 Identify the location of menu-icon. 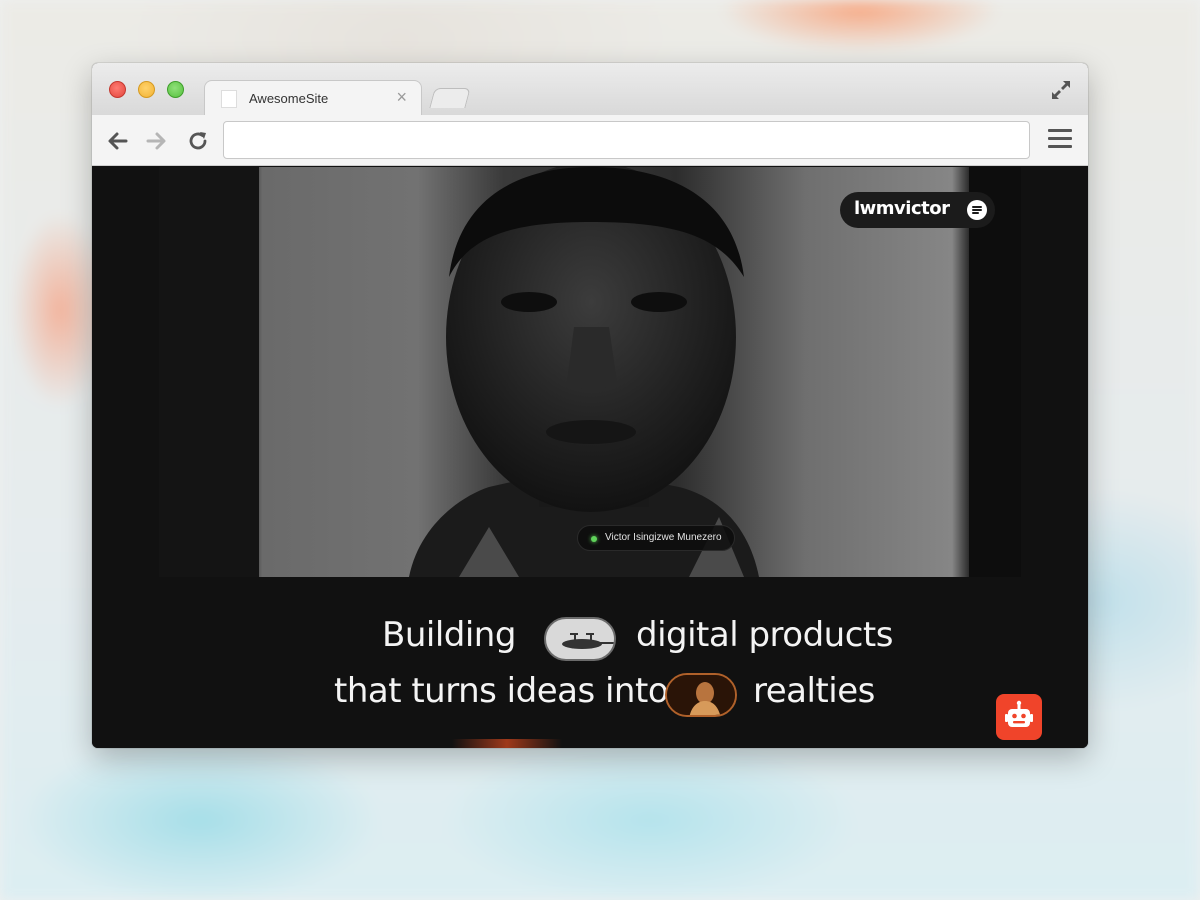
(977, 210).